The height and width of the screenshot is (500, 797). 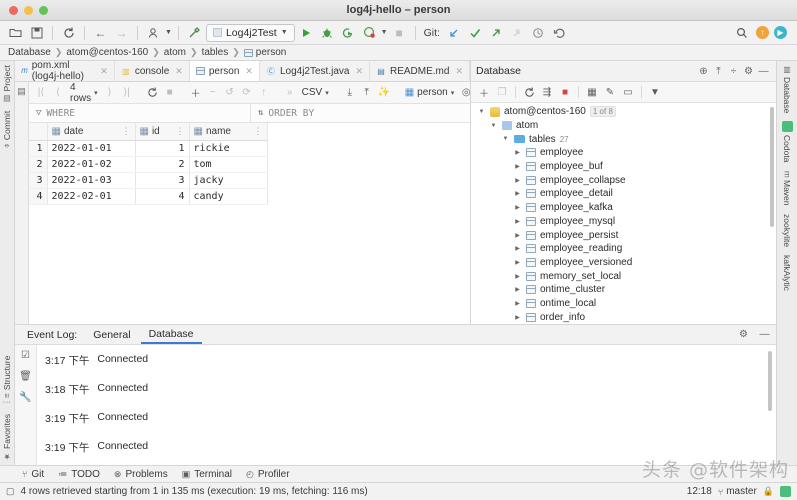 What do you see at coordinates (91, 148) in the screenshot?
I see `cell-date: 2022-01-01` at bounding box center [91, 148].